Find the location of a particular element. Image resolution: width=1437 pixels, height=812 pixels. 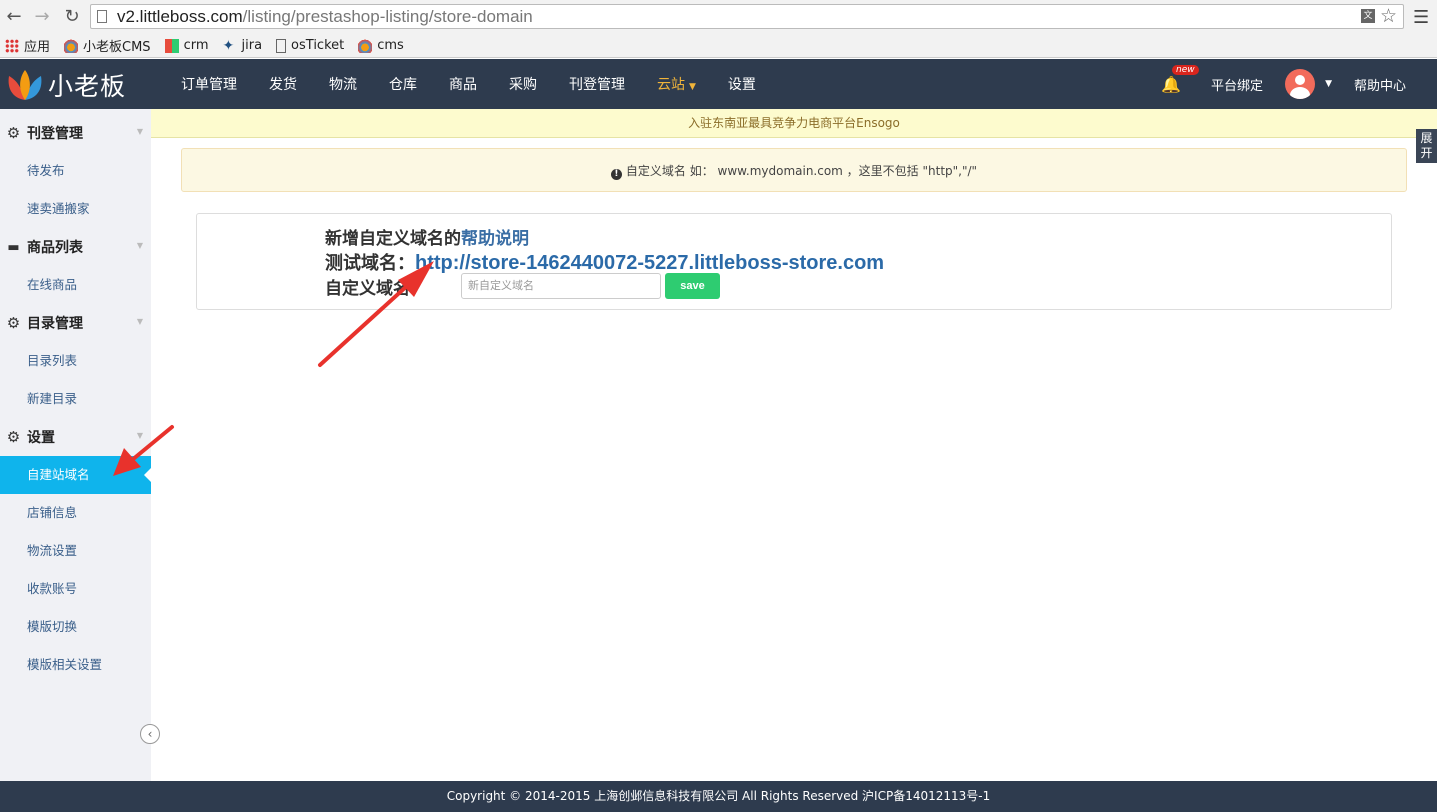

nav-item-shipping: 发货 is located at coordinates (283, 84).